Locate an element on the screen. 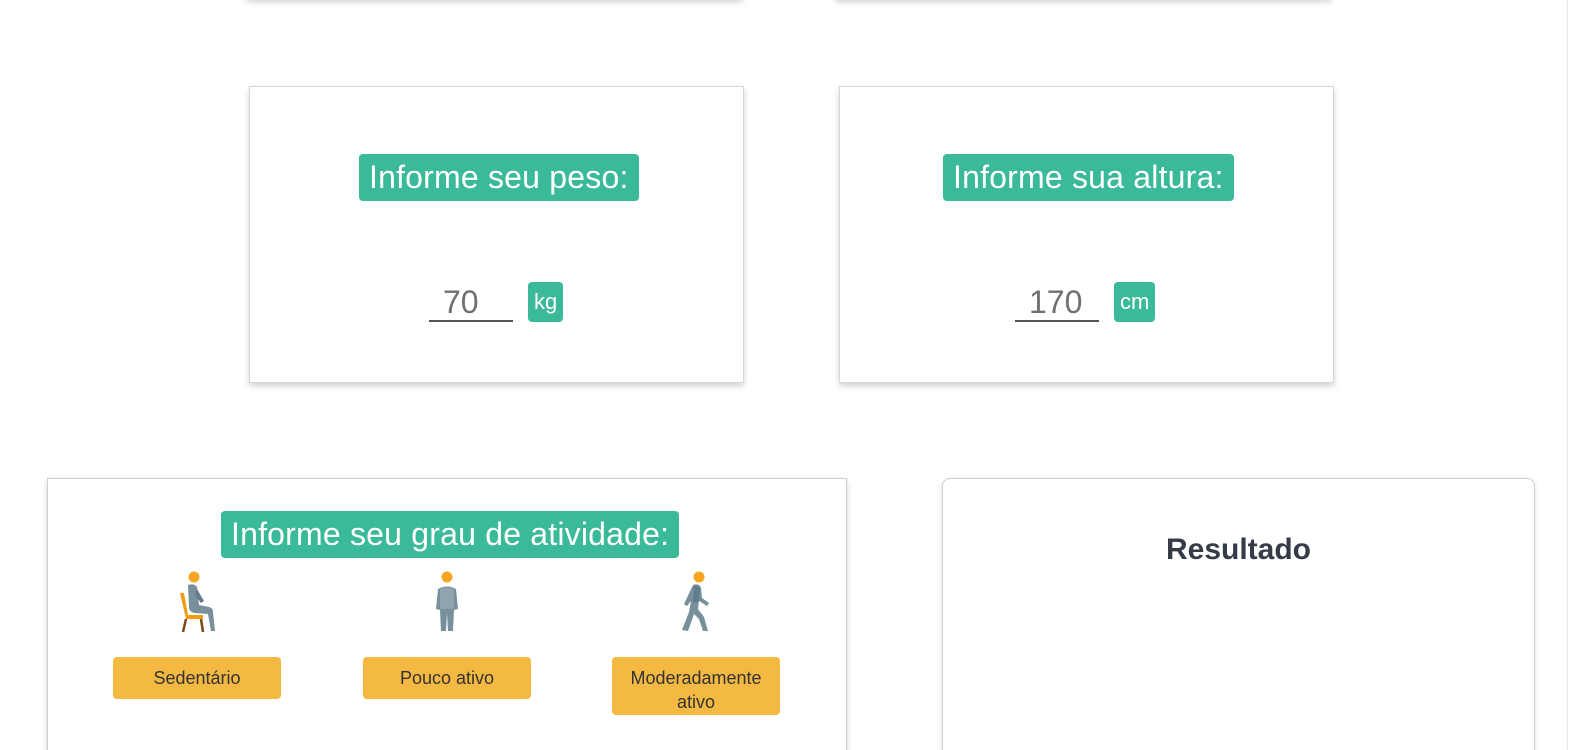  weight-card: Informe seu peso: kg is located at coordinates (496, 234).